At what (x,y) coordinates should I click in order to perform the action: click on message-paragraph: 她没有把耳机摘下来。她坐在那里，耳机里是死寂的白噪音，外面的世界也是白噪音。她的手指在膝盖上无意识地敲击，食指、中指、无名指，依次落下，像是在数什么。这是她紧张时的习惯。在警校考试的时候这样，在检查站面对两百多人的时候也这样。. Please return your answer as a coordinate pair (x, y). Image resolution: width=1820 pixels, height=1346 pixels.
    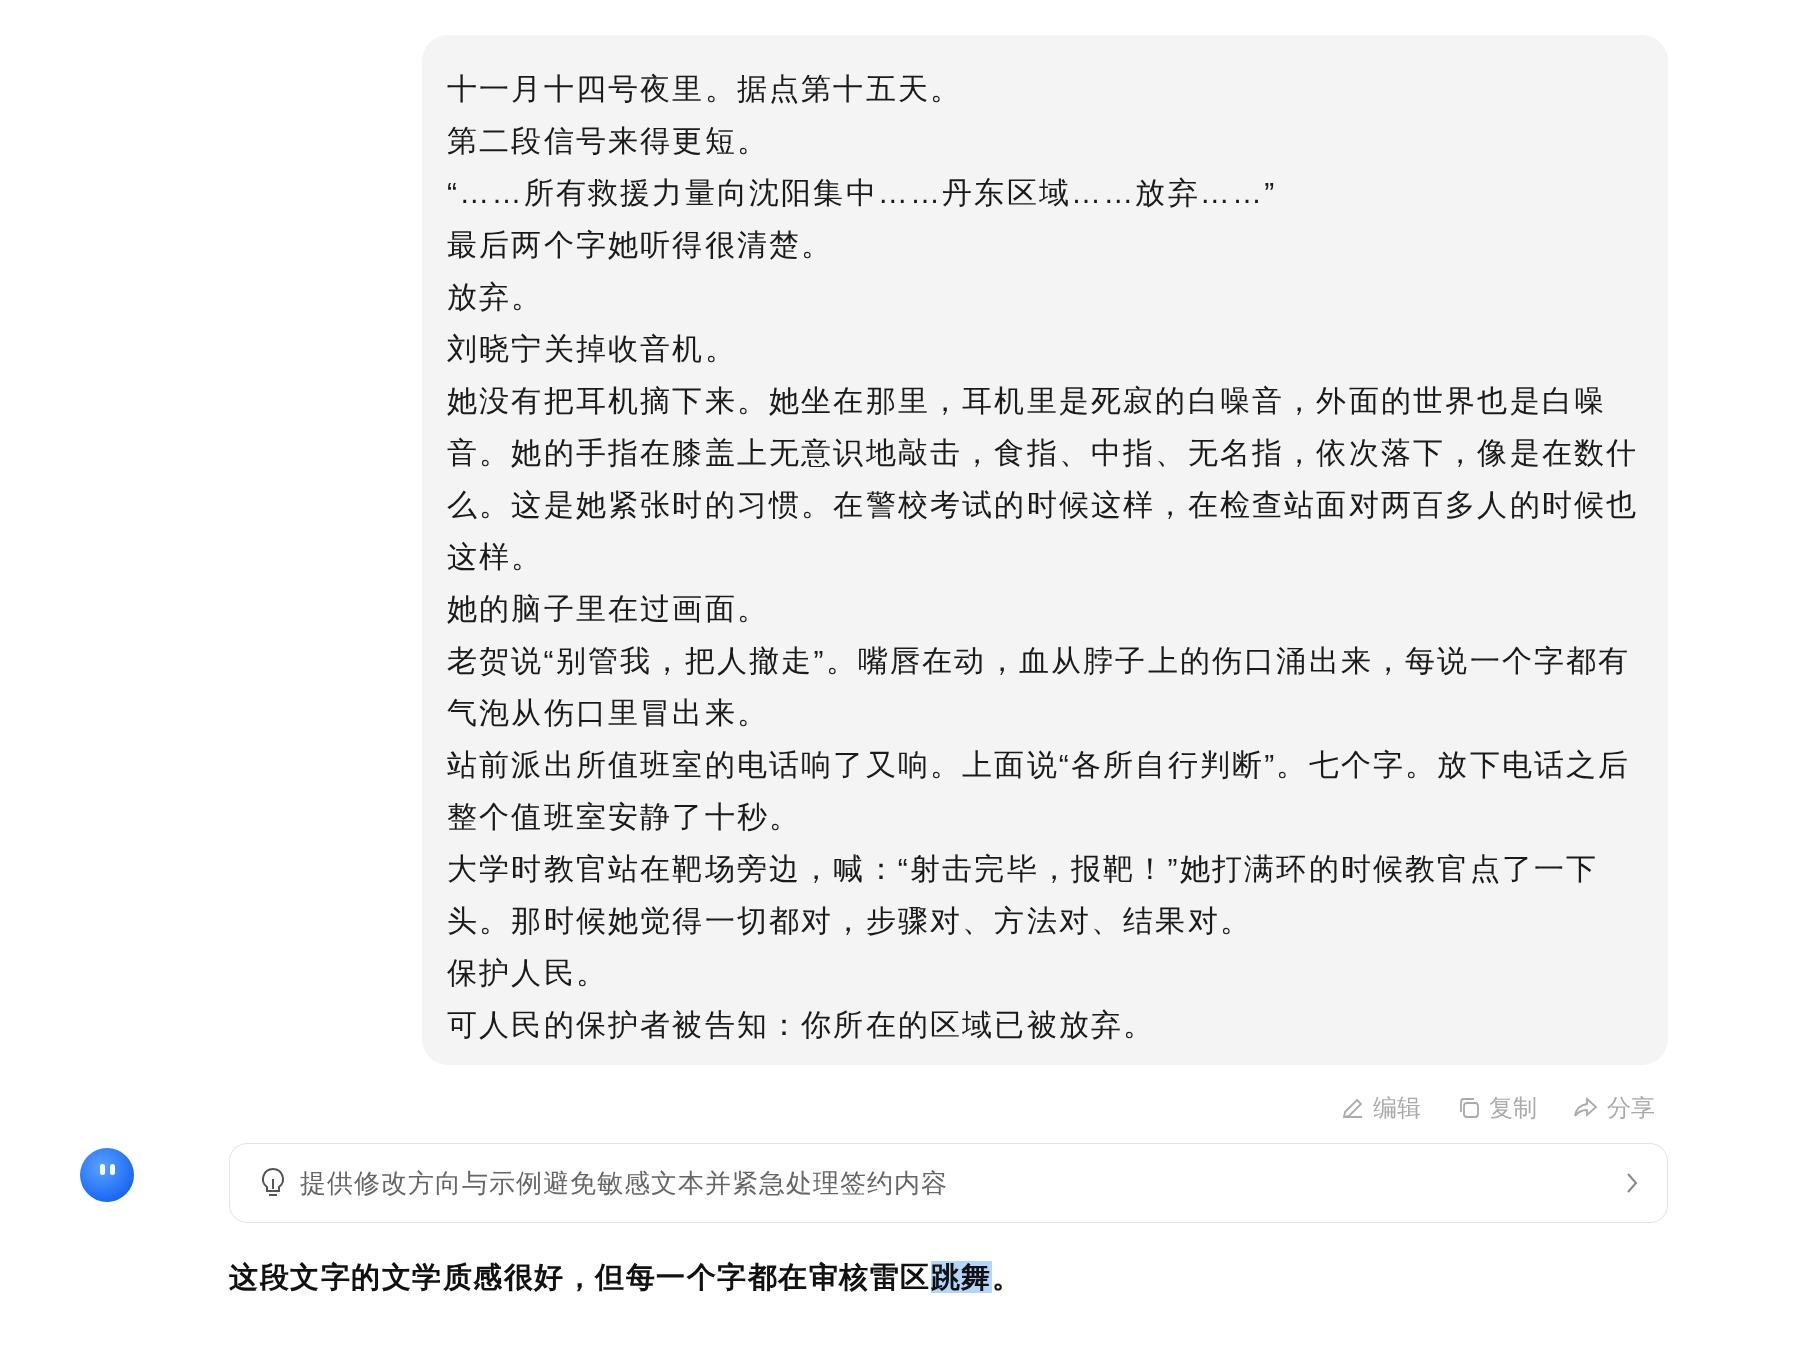
    Looking at the image, I should click on (1043, 479).